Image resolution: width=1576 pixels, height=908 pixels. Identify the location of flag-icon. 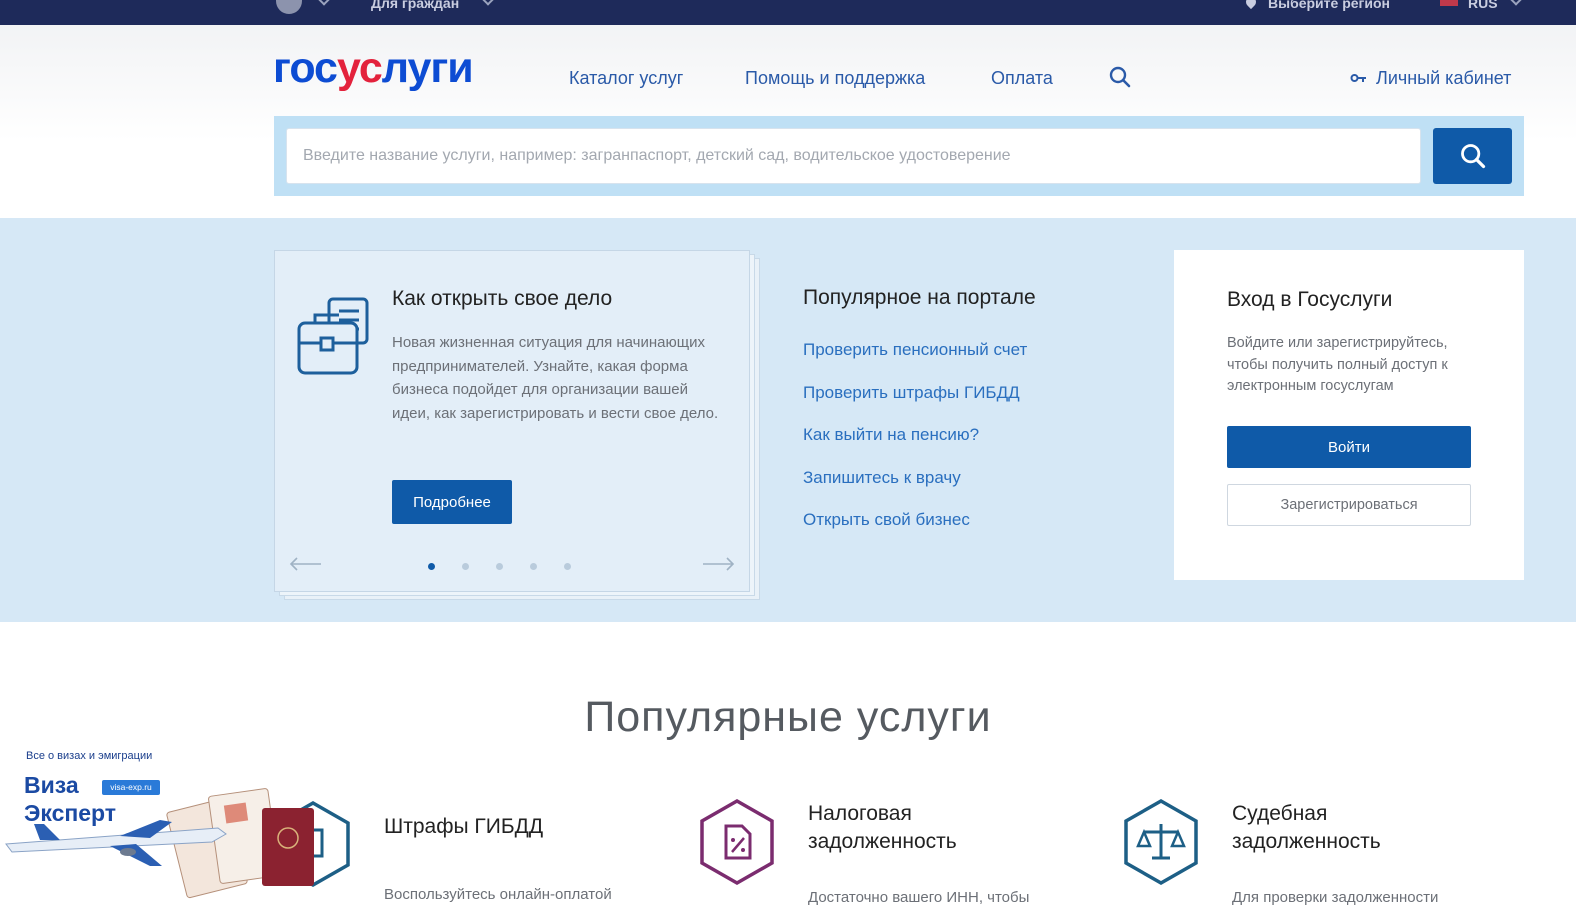
(1449, 3).